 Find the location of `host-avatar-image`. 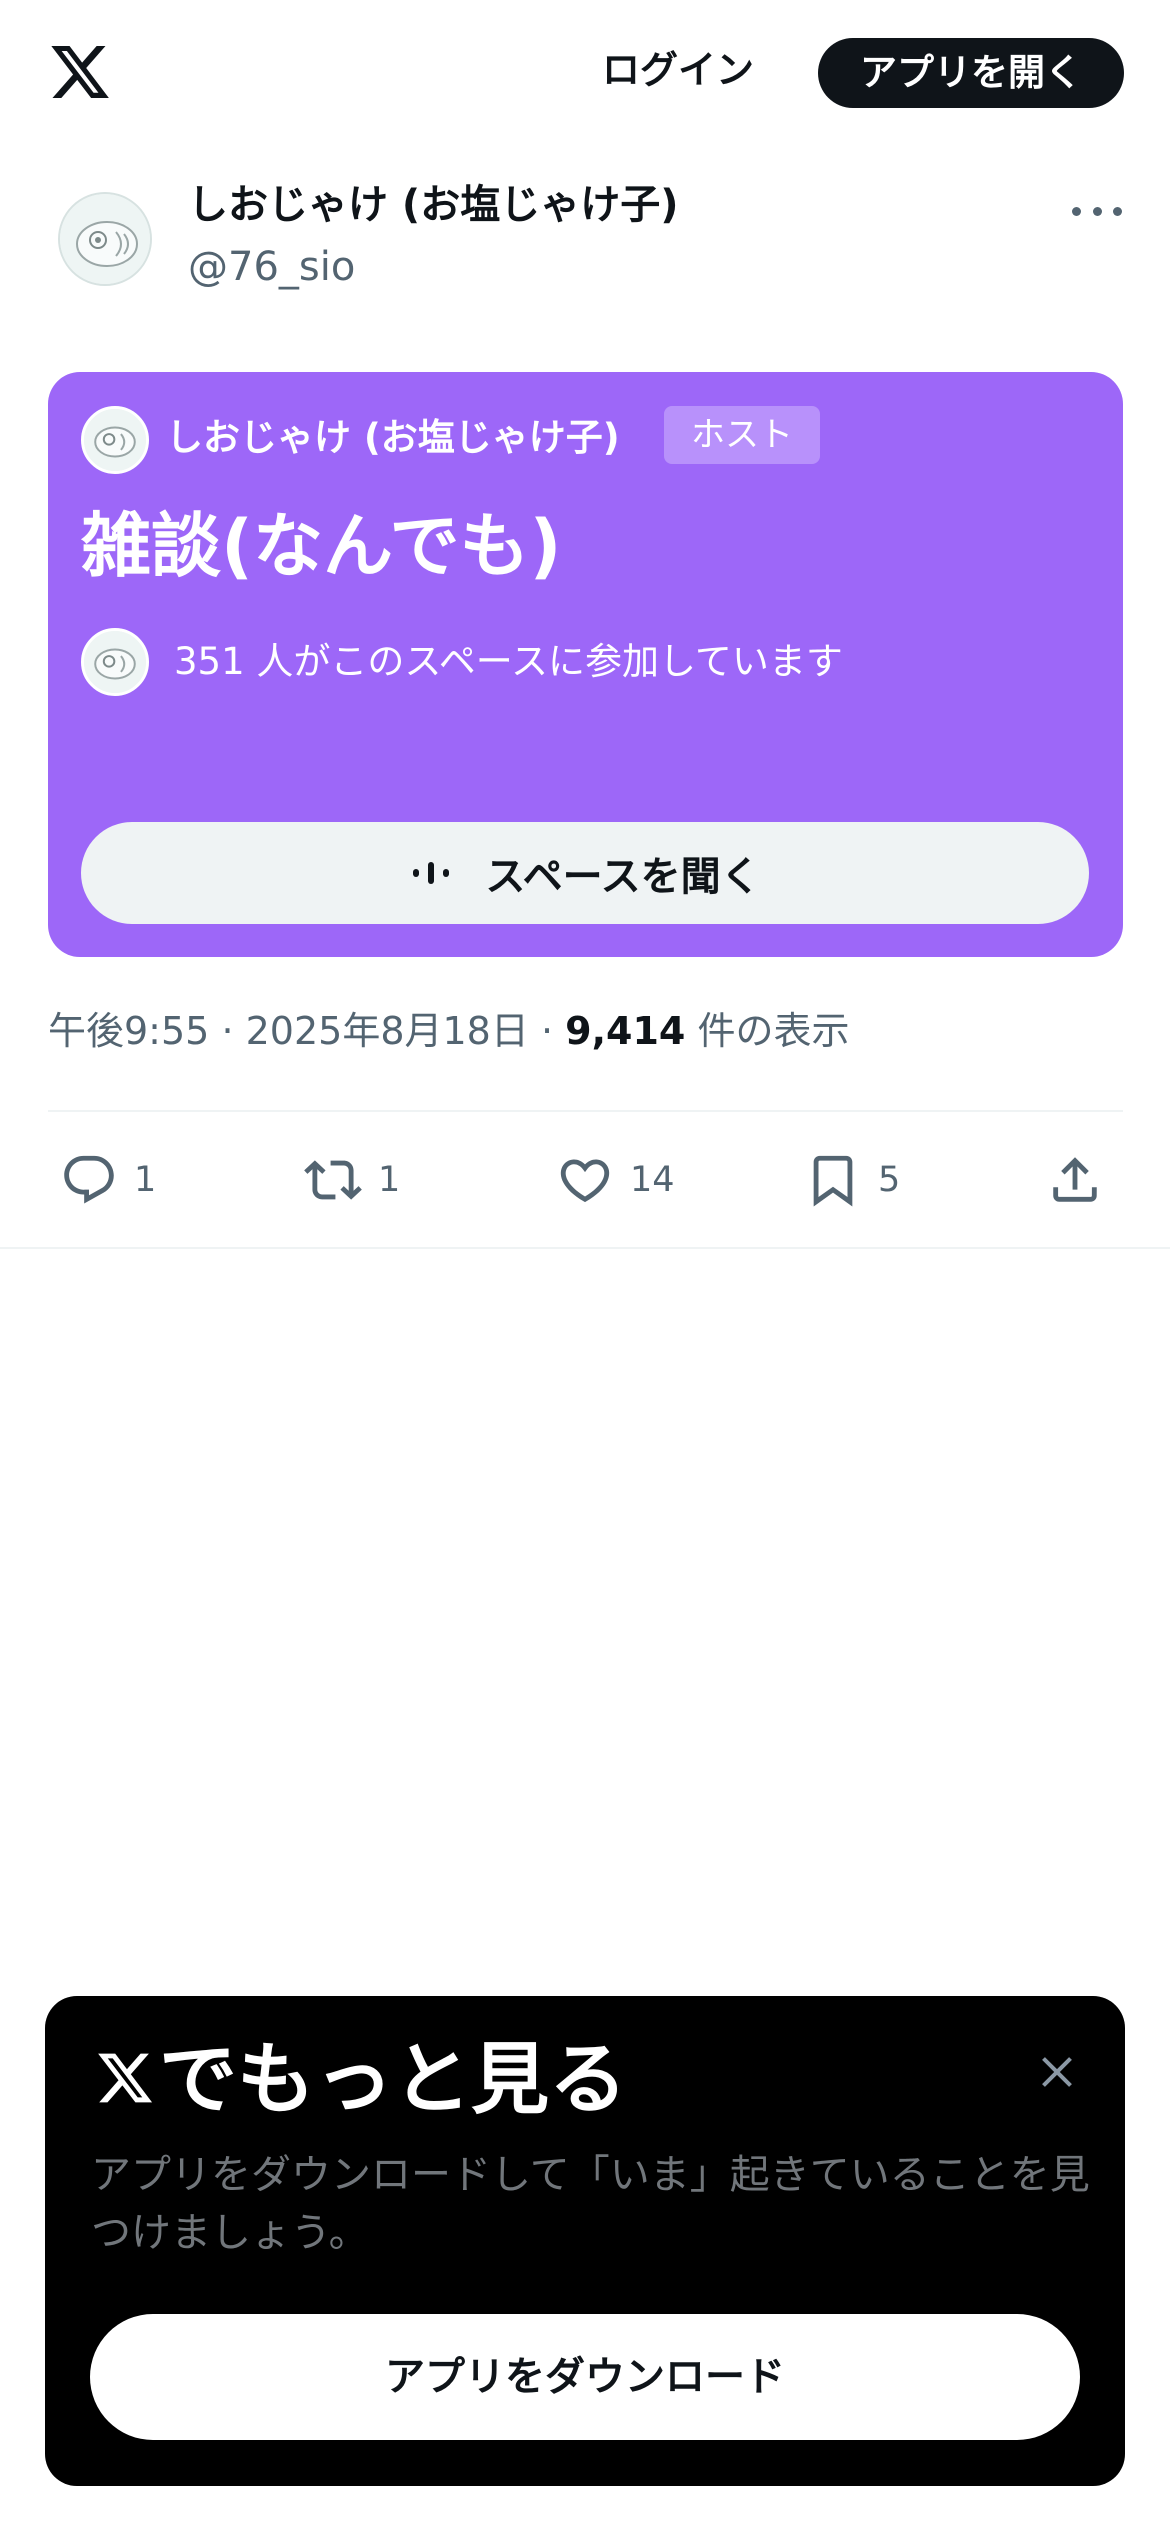

host-avatar-image is located at coordinates (115, 440).